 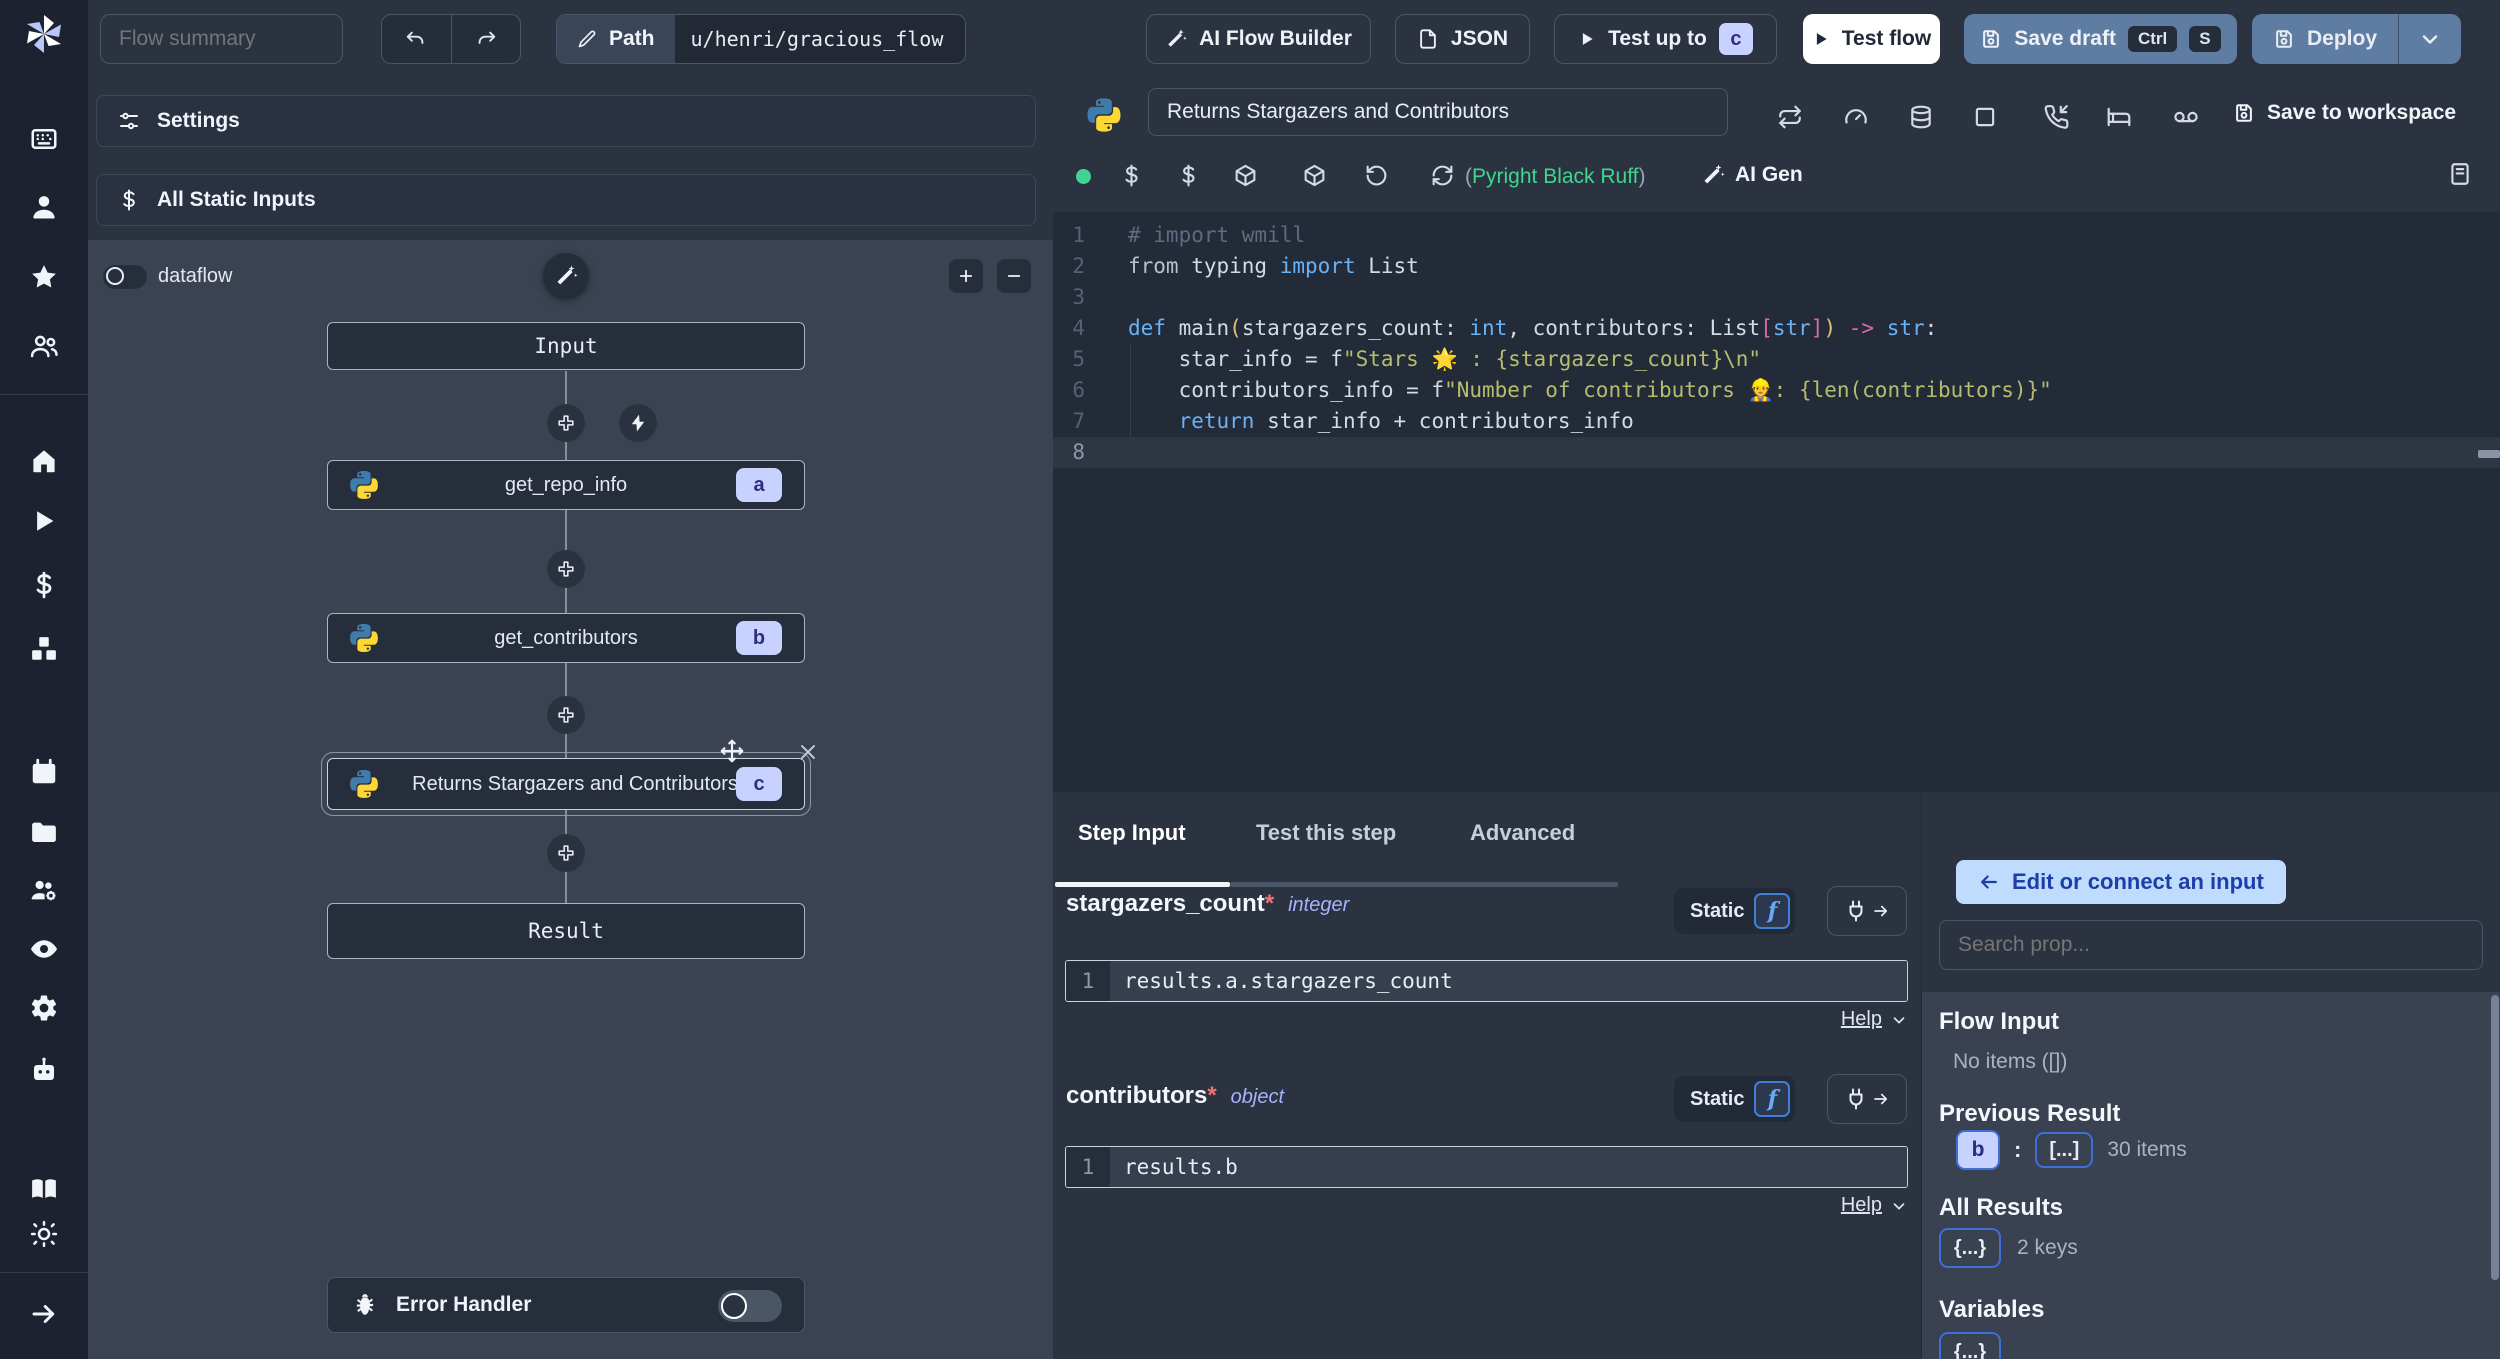 What do you see at coordinates (1376, 175) in the screenshot?
I see `history-rotate-ccw-icon` at bounding box center [1376, 175].